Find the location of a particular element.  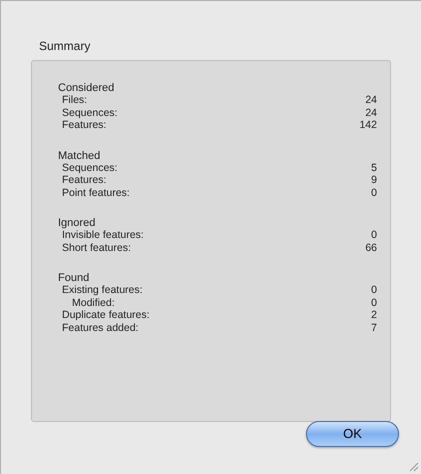

stat-value: 142 is located at coordinates (368, 126).